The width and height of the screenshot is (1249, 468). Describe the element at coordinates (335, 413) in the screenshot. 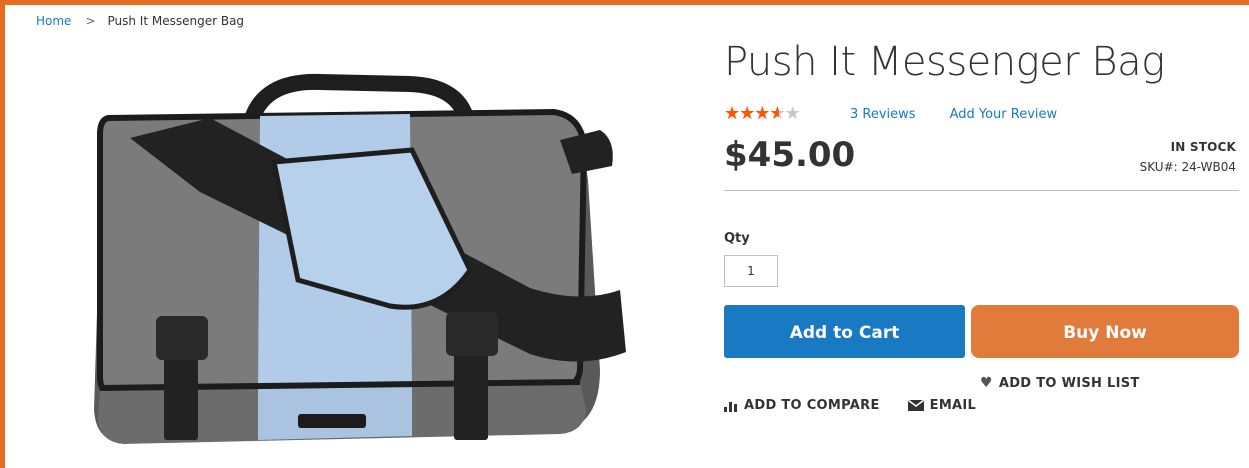

I see `bag-bottom-stripe` at that location.